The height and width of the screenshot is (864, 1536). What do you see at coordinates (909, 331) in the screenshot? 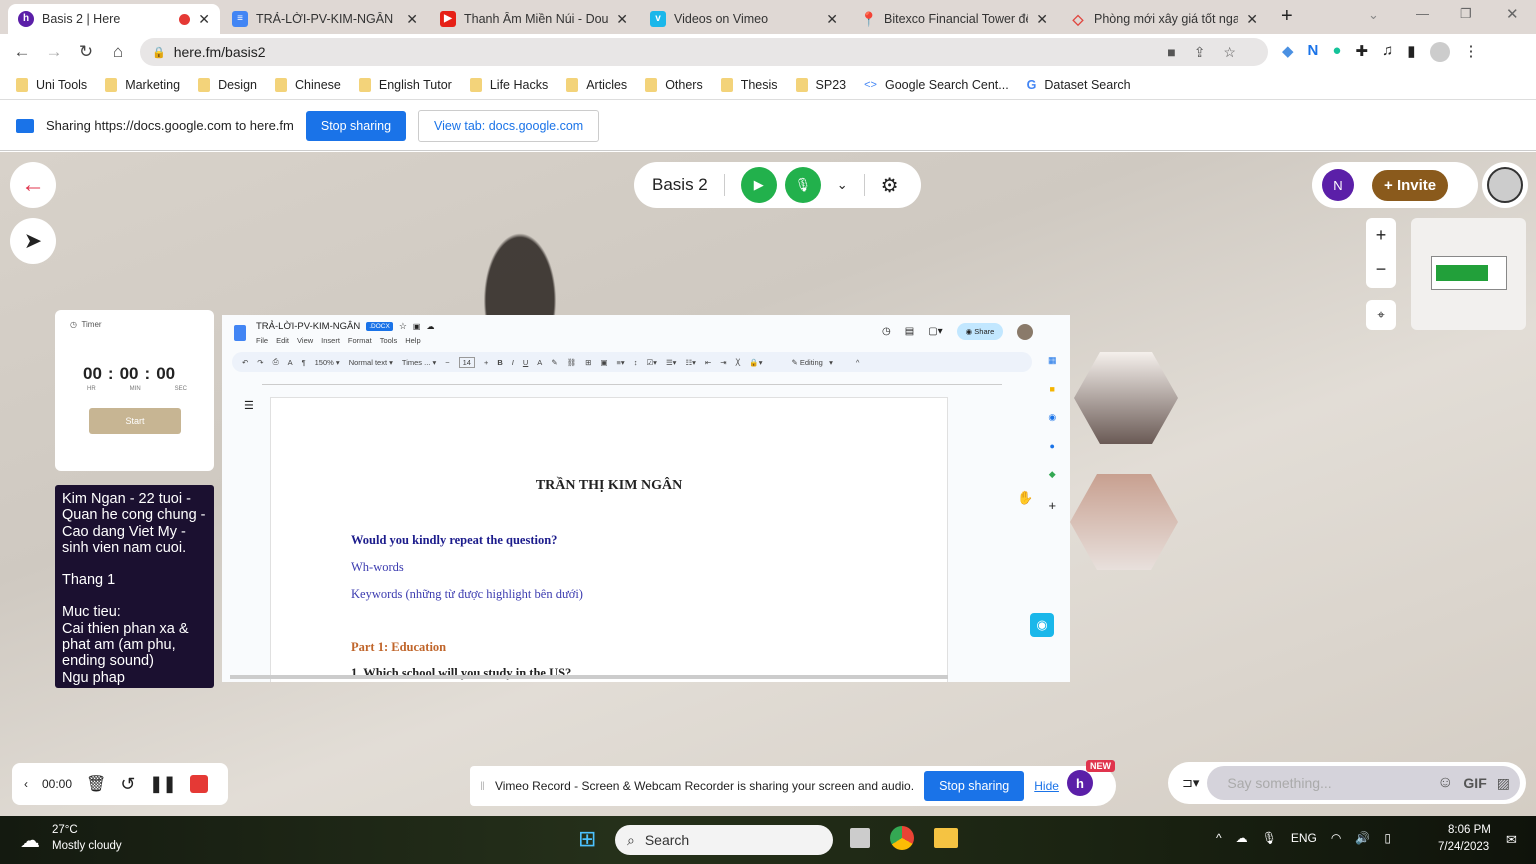
I see `comments-icon: ▤` at bounding box center [909, 331].